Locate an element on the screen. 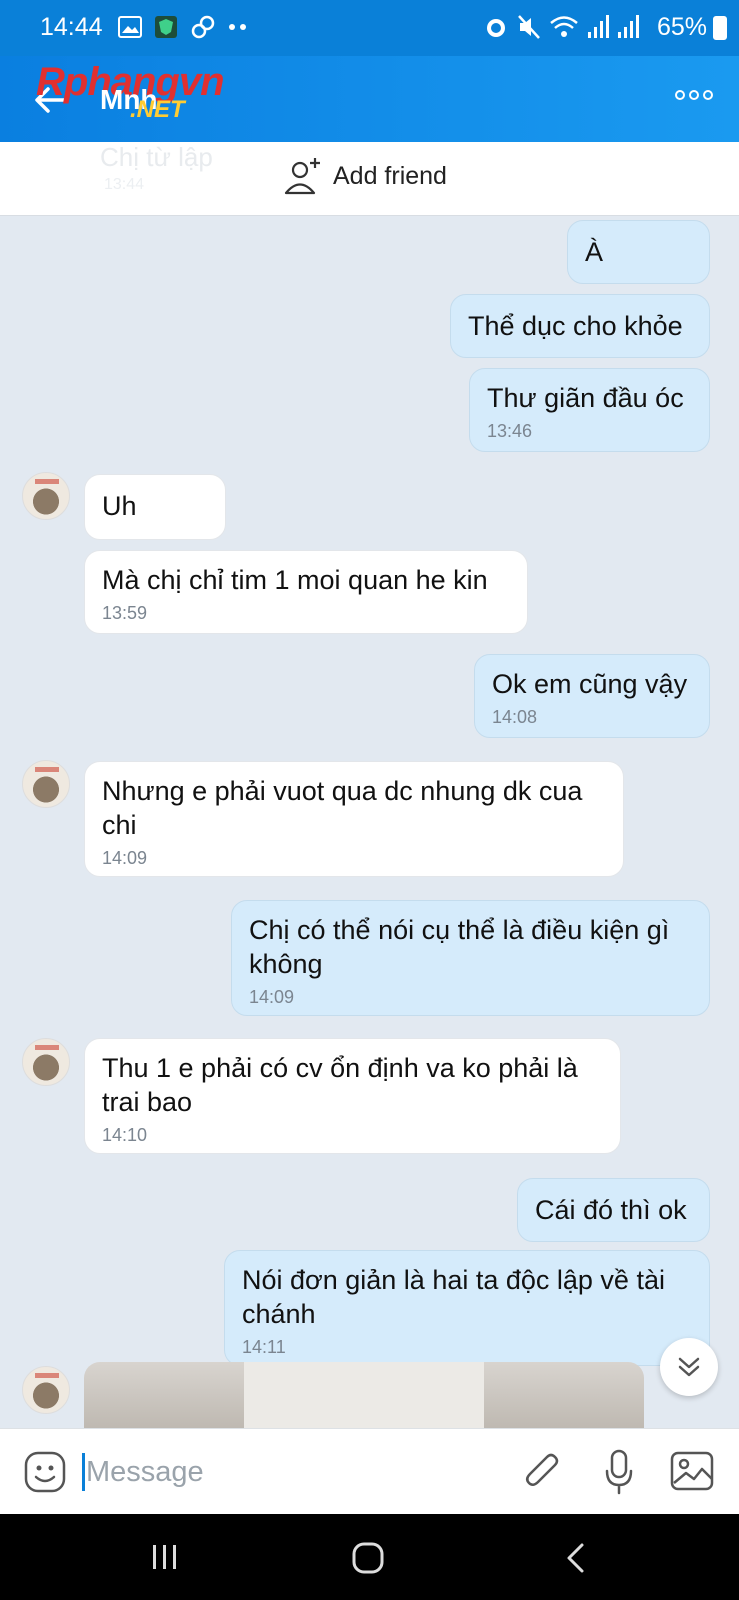 The height and width of the screenshot is (1600, 739). message-bubble-in: Mà chị chỉ tim 1 moi quan he kin 13:59 is located at coordinates (306, 592).